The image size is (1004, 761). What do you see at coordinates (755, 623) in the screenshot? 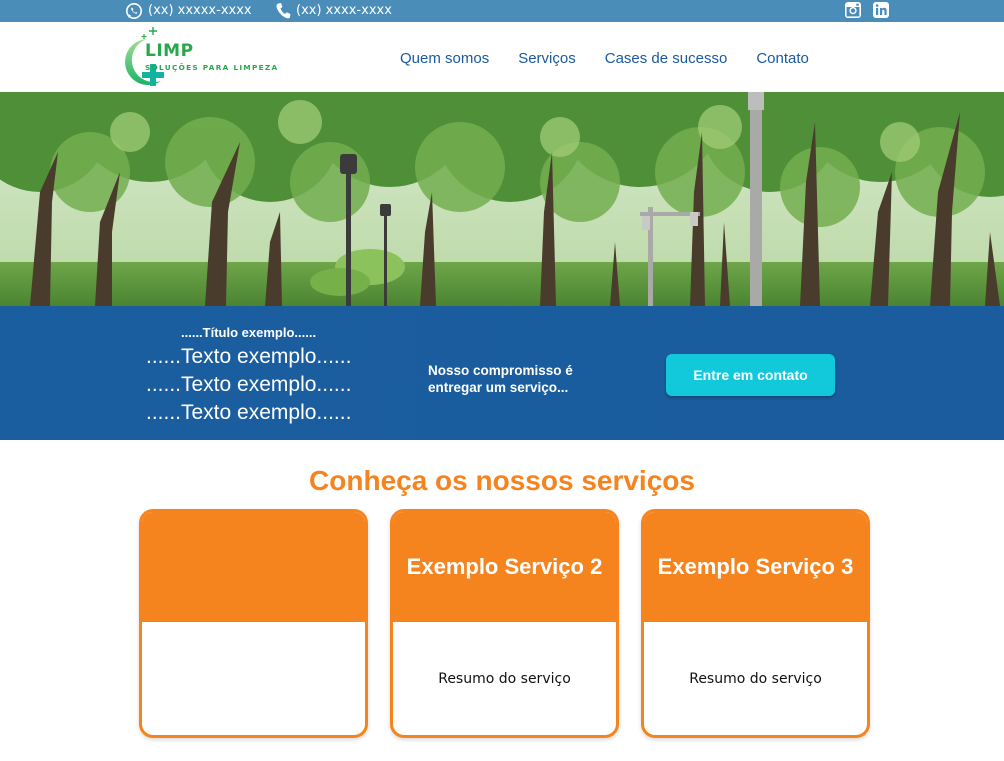
I see `service-card-3: Exemplo Serviço 3 Resumo do serviço` at bounding box center [755, 623].